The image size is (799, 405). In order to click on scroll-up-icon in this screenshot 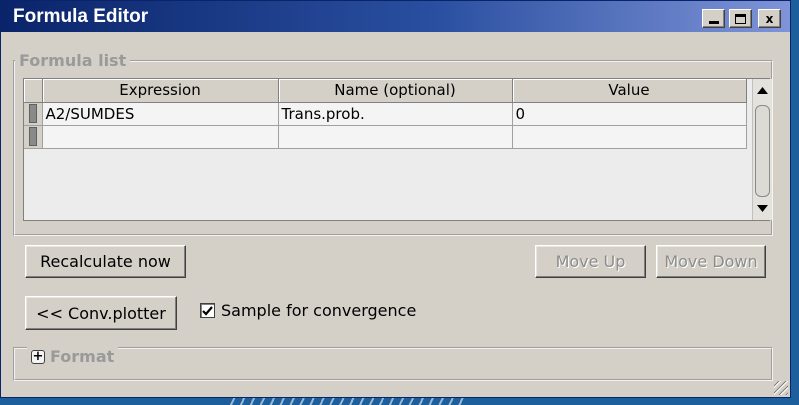, I will do `click(762, 90)`.